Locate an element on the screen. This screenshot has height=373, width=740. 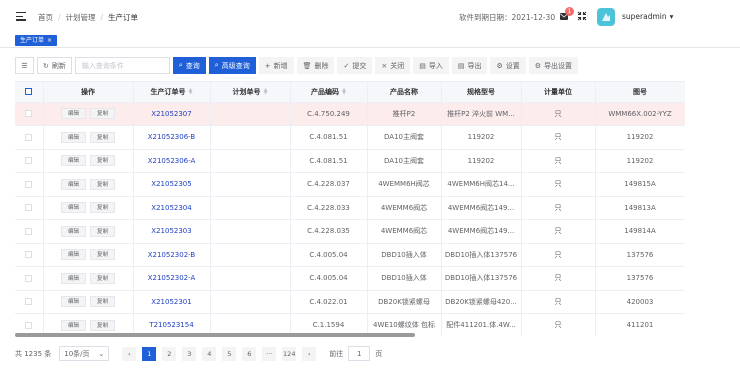
notification-icon: 1 is located at coordinates (566, 14).